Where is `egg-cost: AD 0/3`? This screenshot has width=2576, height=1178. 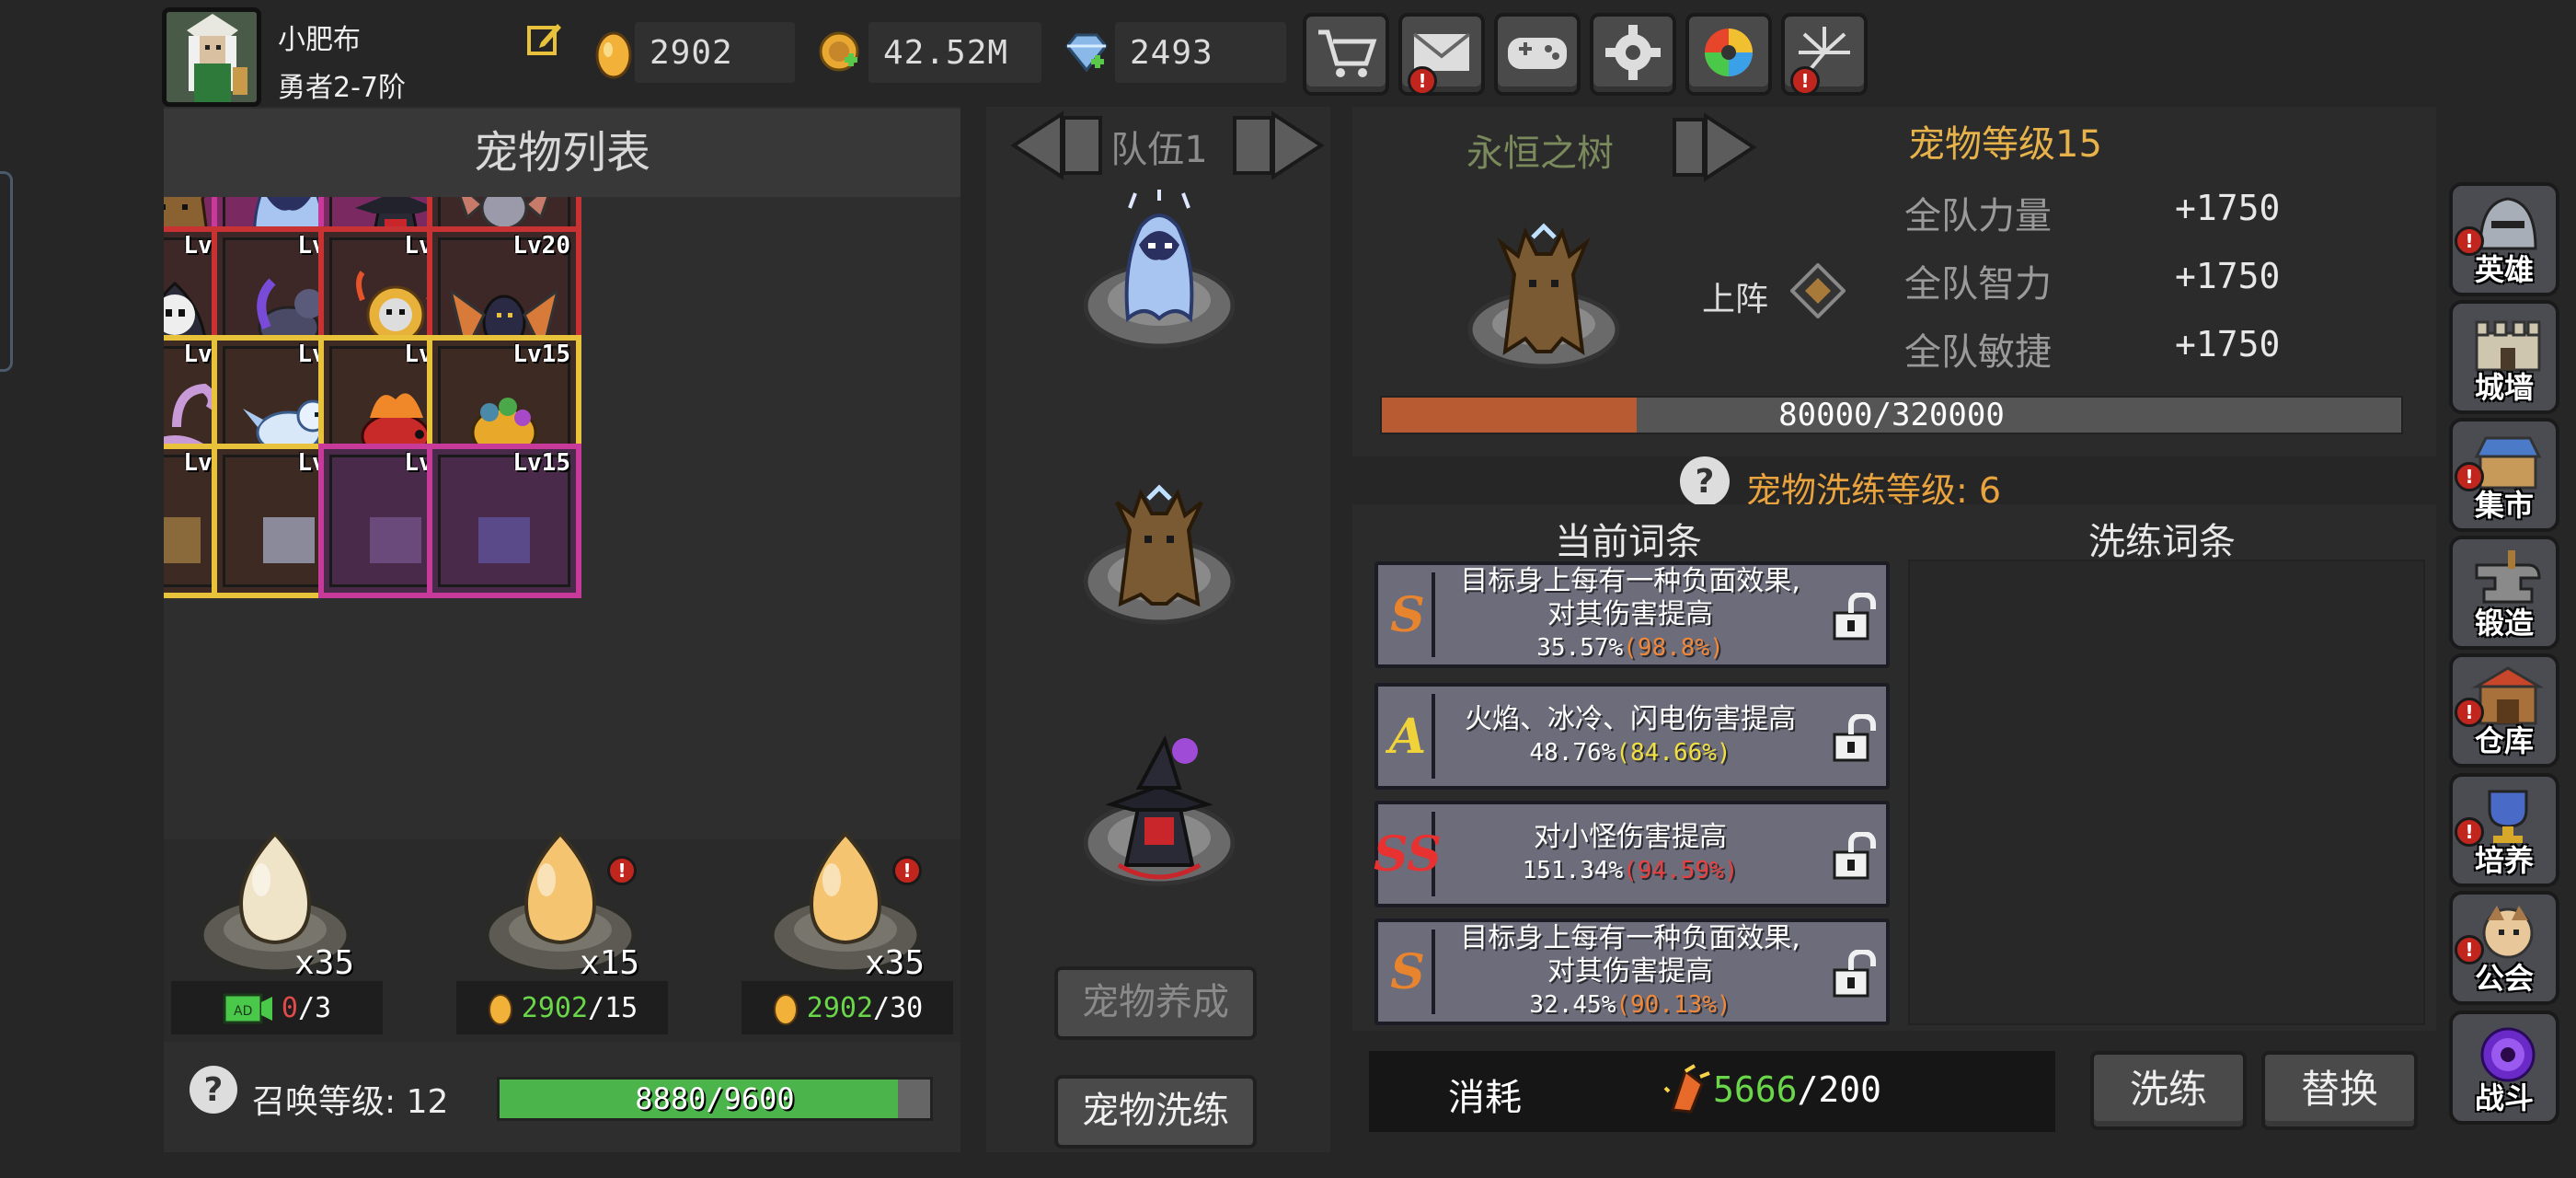 egg-cost: AD 0/3 is located at coordinates (277, 1007).